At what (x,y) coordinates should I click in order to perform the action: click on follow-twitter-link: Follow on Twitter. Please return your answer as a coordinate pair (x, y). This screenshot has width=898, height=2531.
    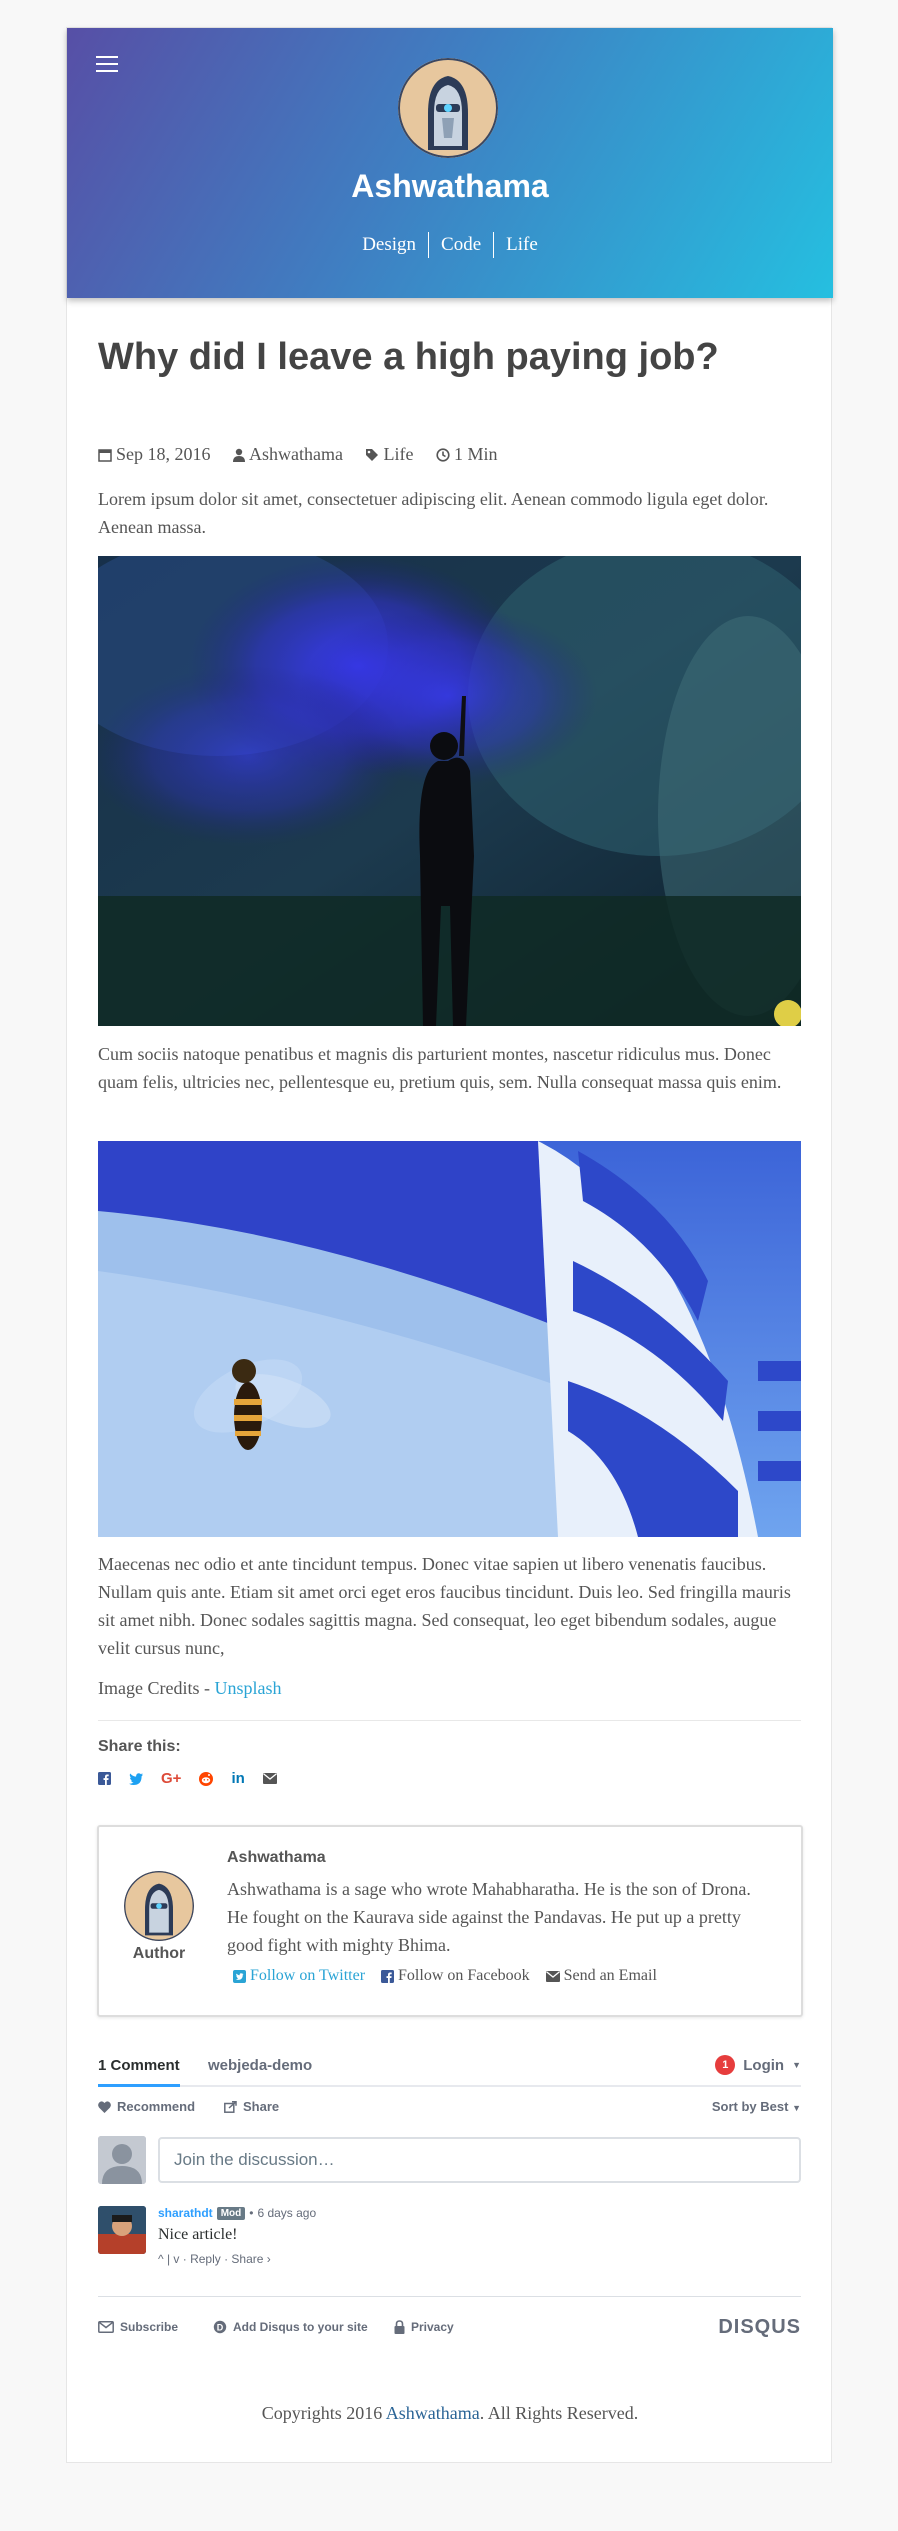
    Looking at the image, I should click on (299, 1976).